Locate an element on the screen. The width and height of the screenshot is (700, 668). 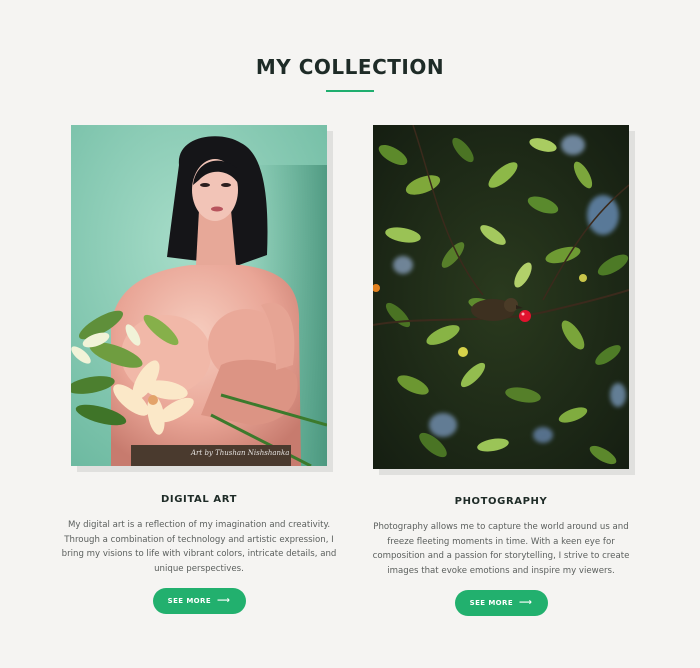
photography-title: PHOTOGRAPHY is located at coordinates (501, 501).